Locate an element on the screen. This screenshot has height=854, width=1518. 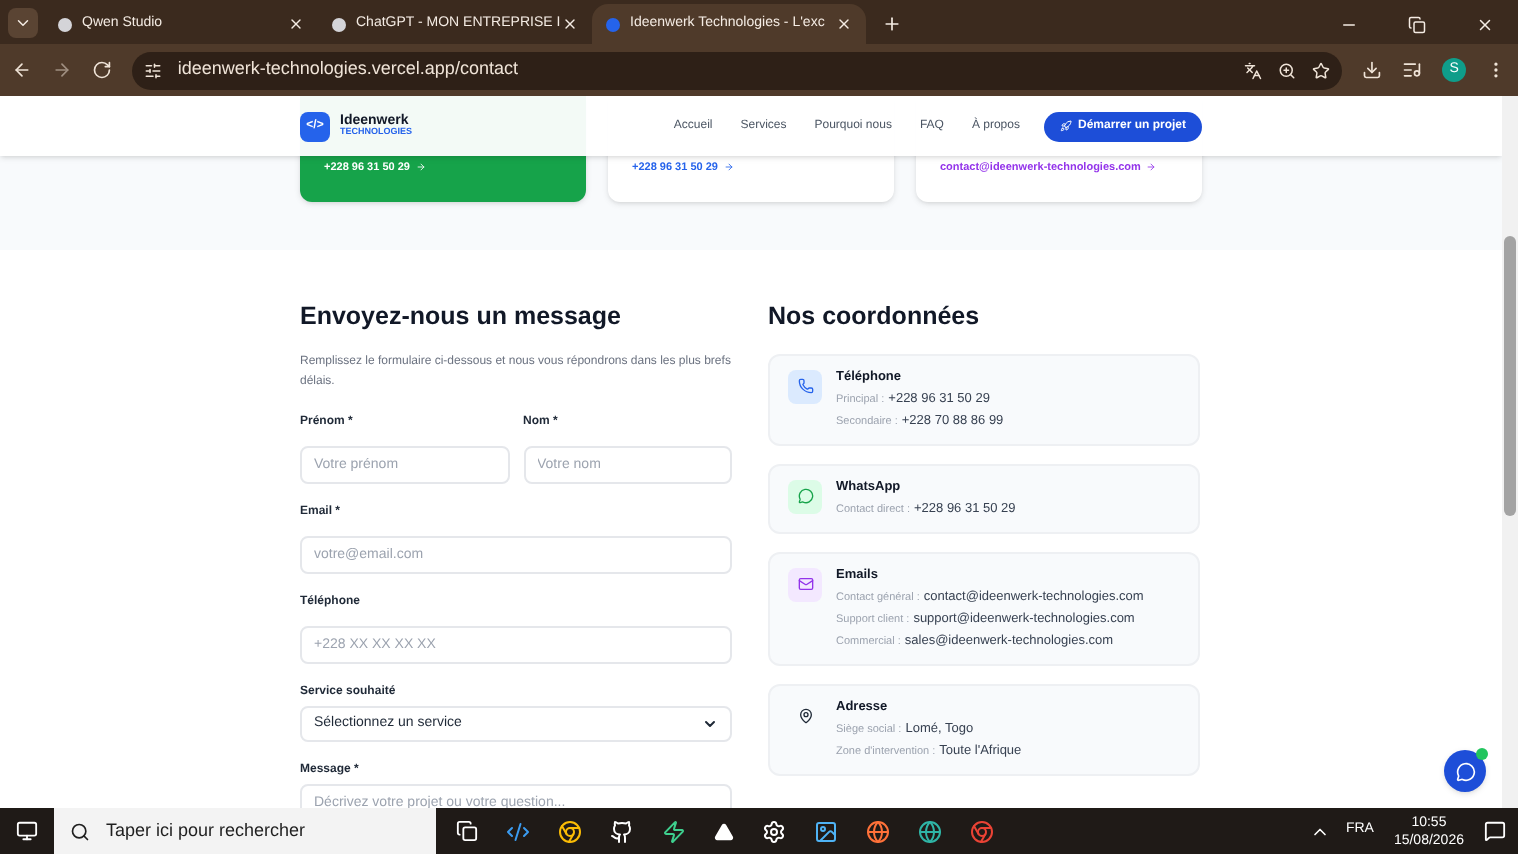
code-editor-icon is located at coordinates (518, 831).